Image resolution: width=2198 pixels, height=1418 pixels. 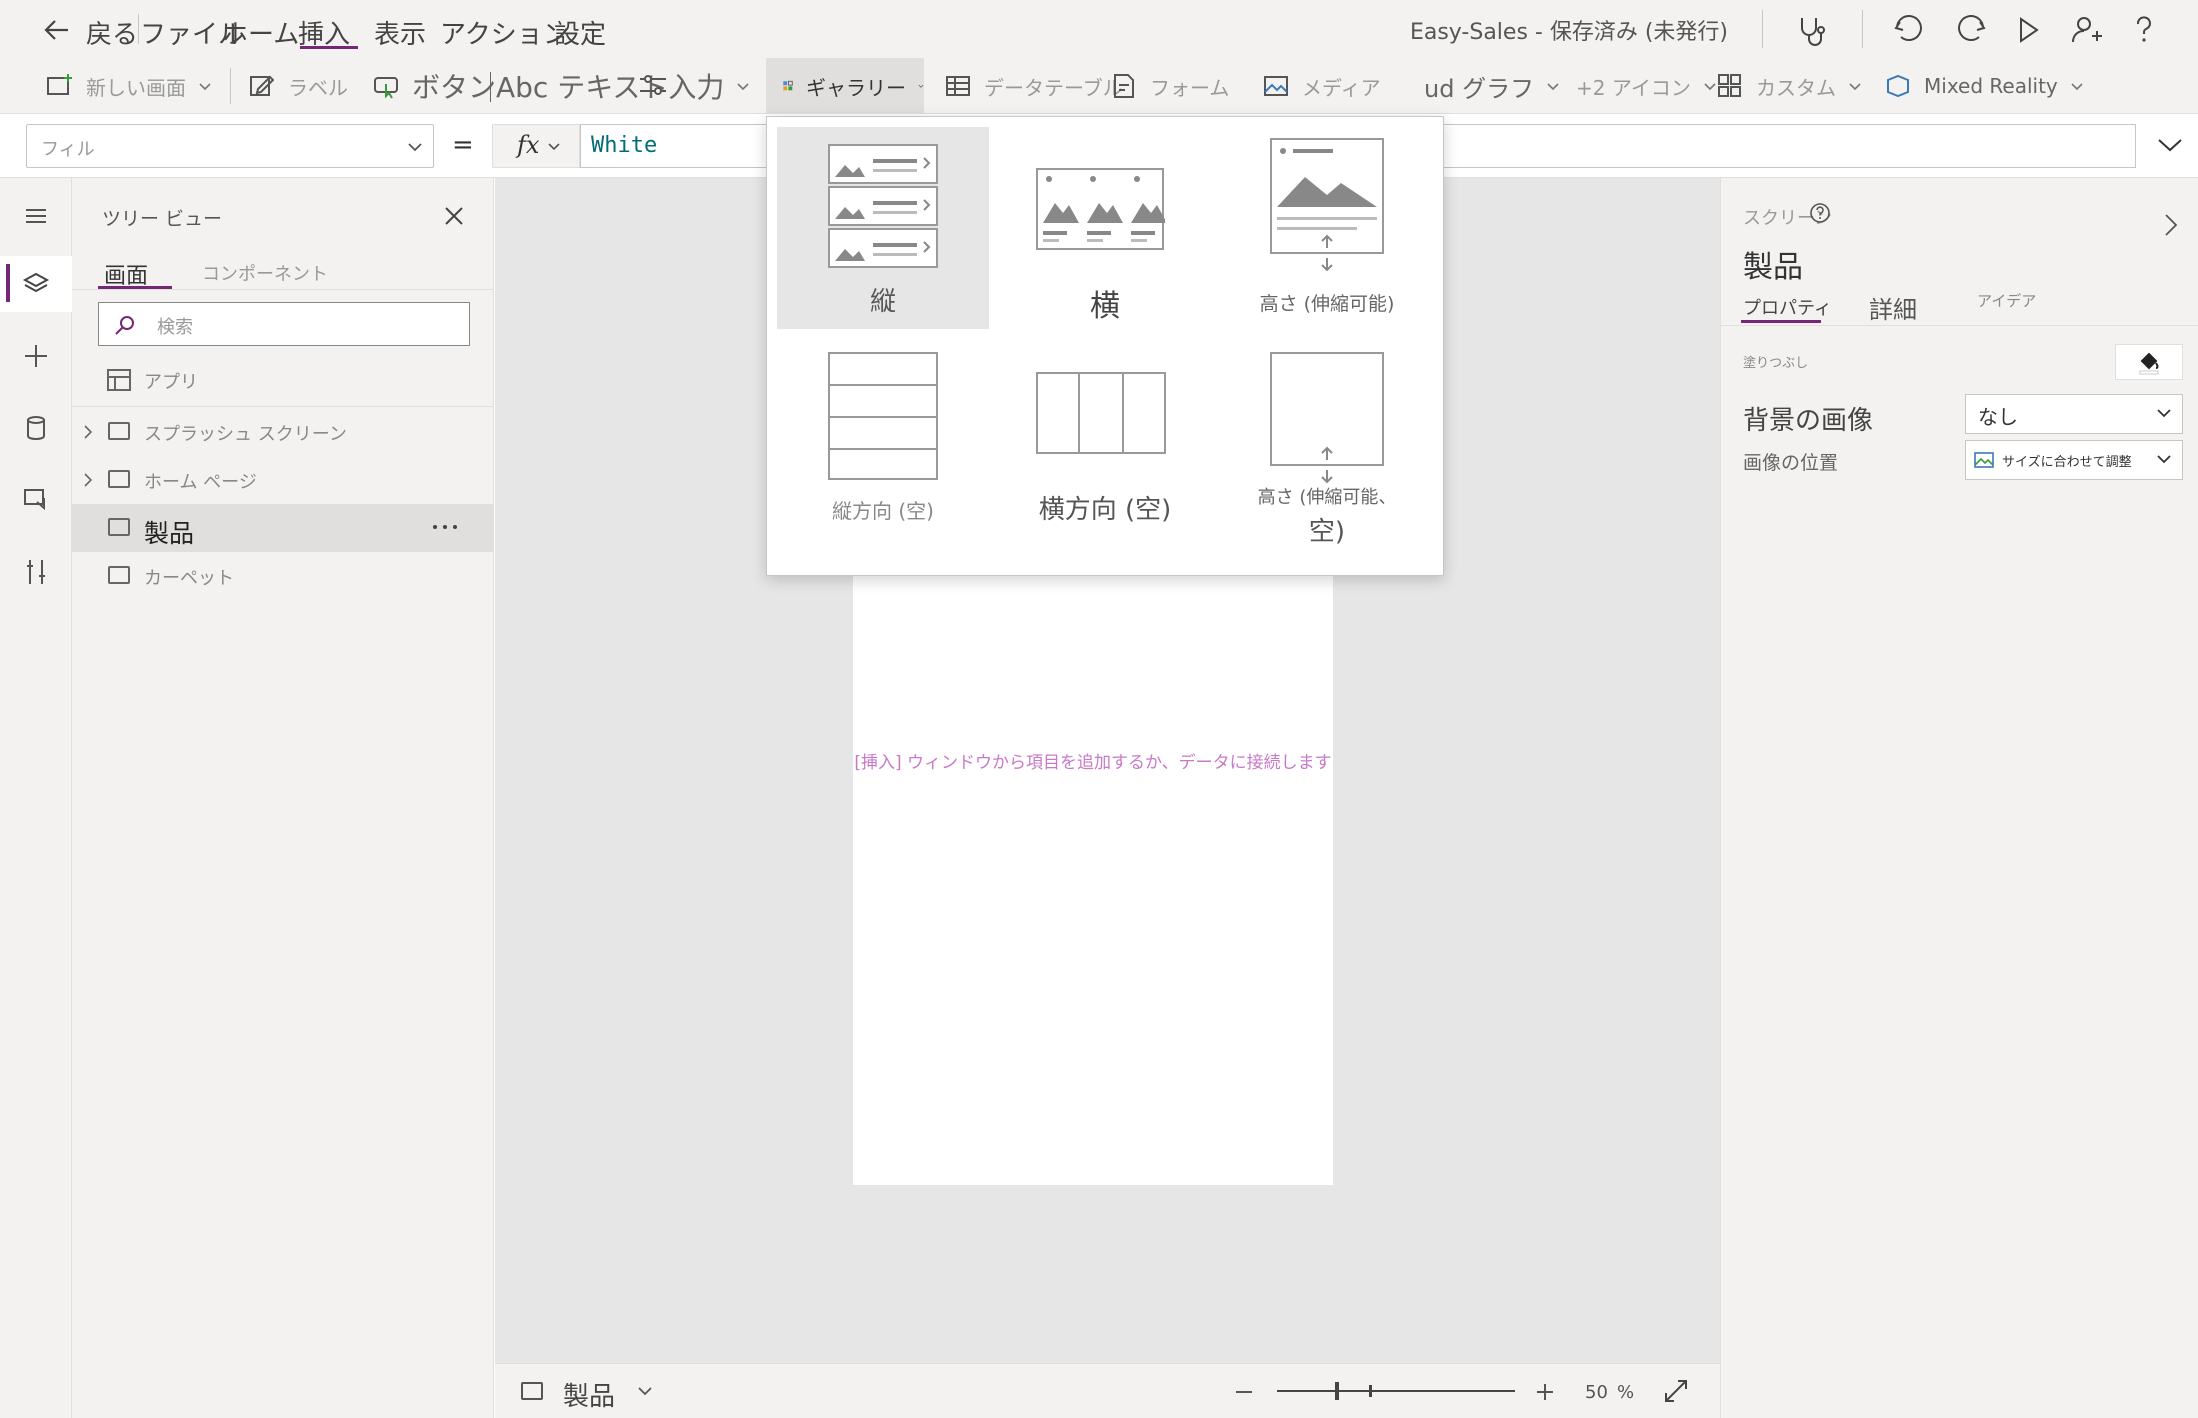 I want to click on gallery-option-horizontal-blank: 横方向 (空), so click(x=1105, y=448).